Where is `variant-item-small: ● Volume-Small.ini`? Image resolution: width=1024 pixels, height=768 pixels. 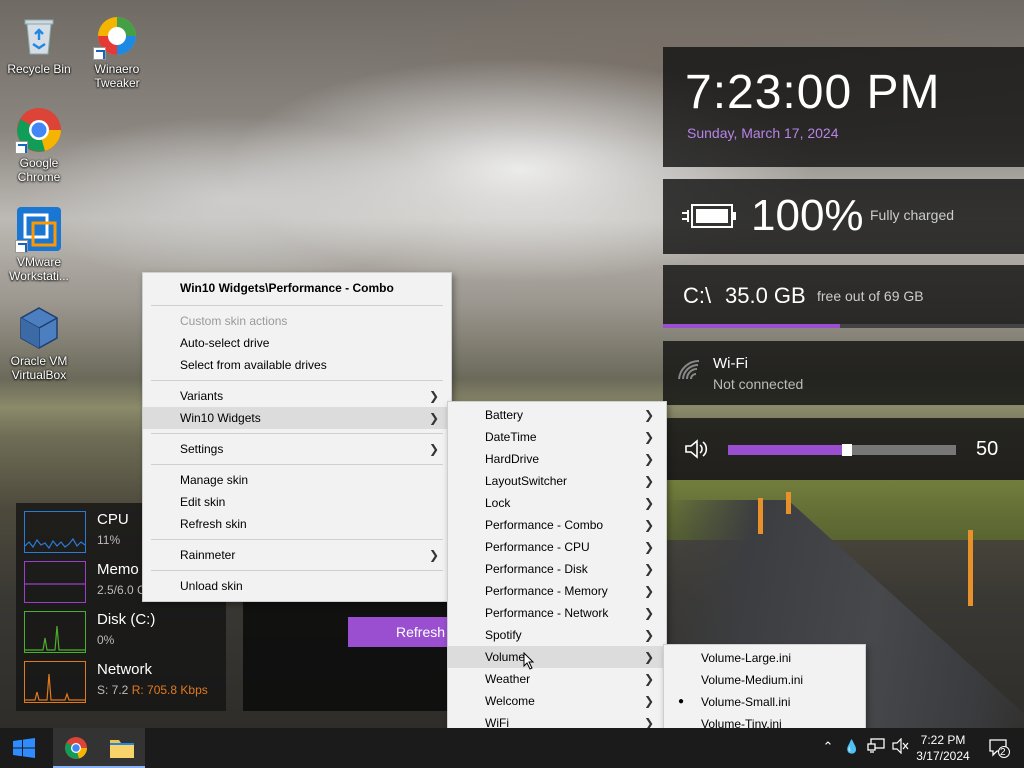 variant-item-small: ● Volume-Small.ini is located at coordinates (764, 702).